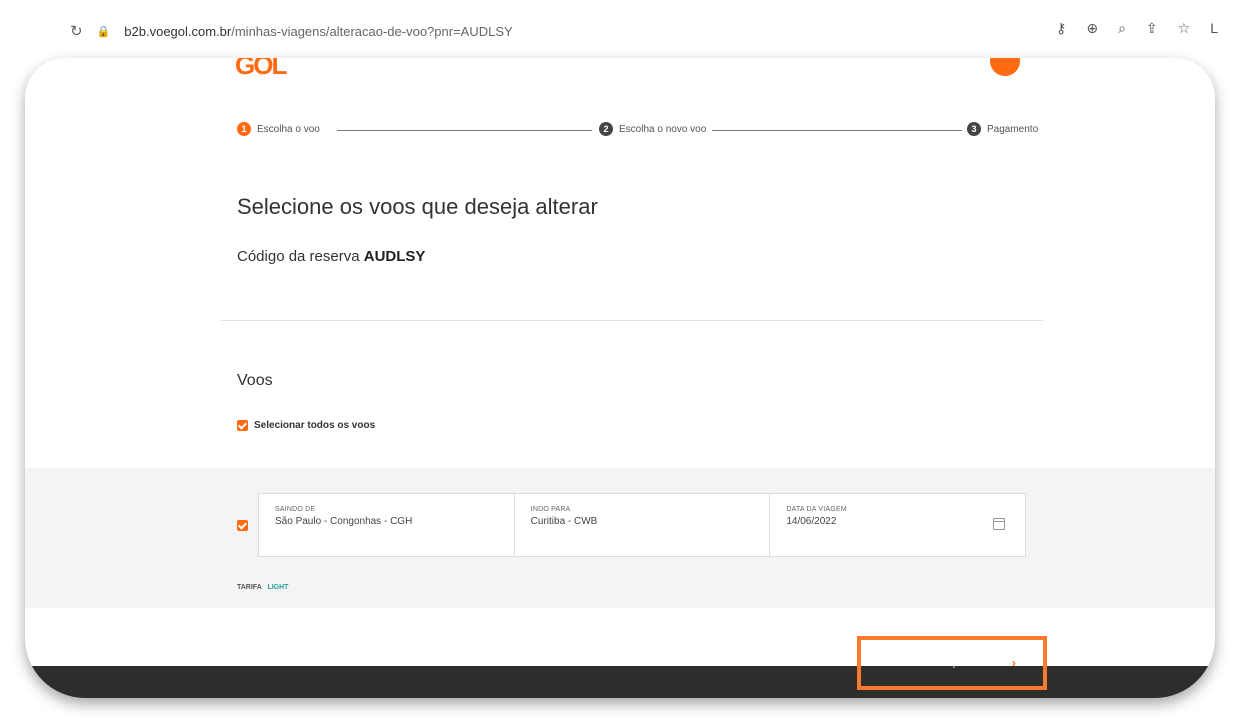 This screenshot has height=723, width=1238. I want to click on section-divider, so click(632, 320).